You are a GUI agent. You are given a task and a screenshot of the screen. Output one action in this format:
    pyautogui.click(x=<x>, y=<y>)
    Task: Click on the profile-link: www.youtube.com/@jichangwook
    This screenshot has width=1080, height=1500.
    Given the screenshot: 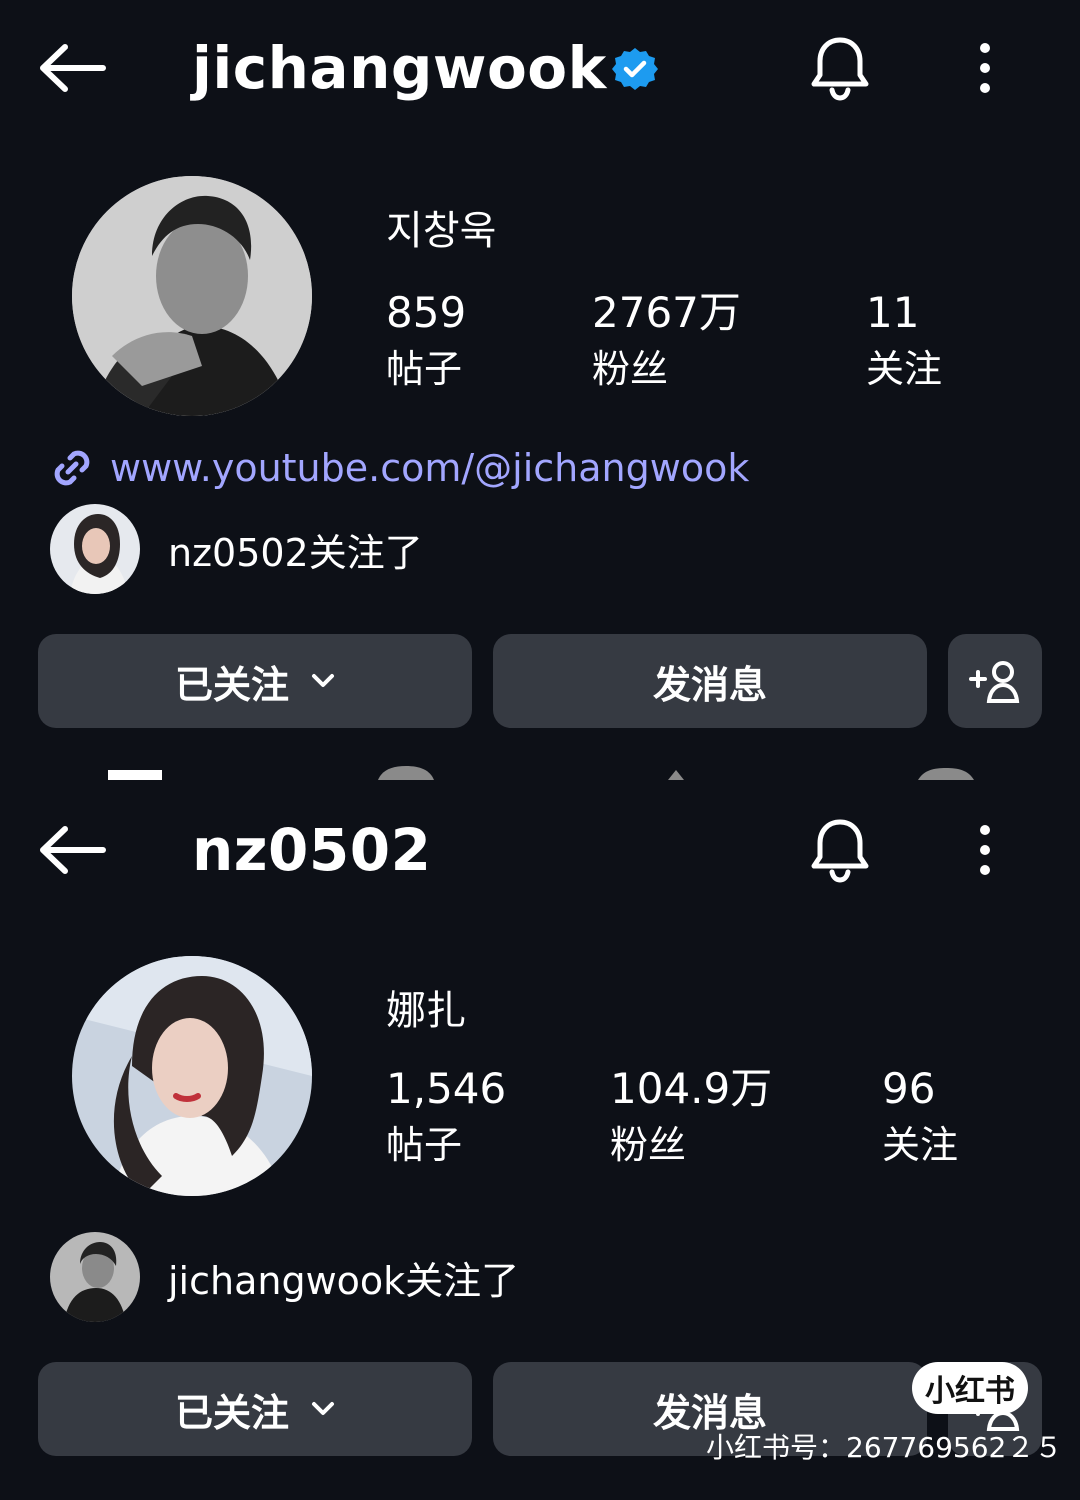 What is the action you would take?
    pyautogui.click(x=398, y=468)
    